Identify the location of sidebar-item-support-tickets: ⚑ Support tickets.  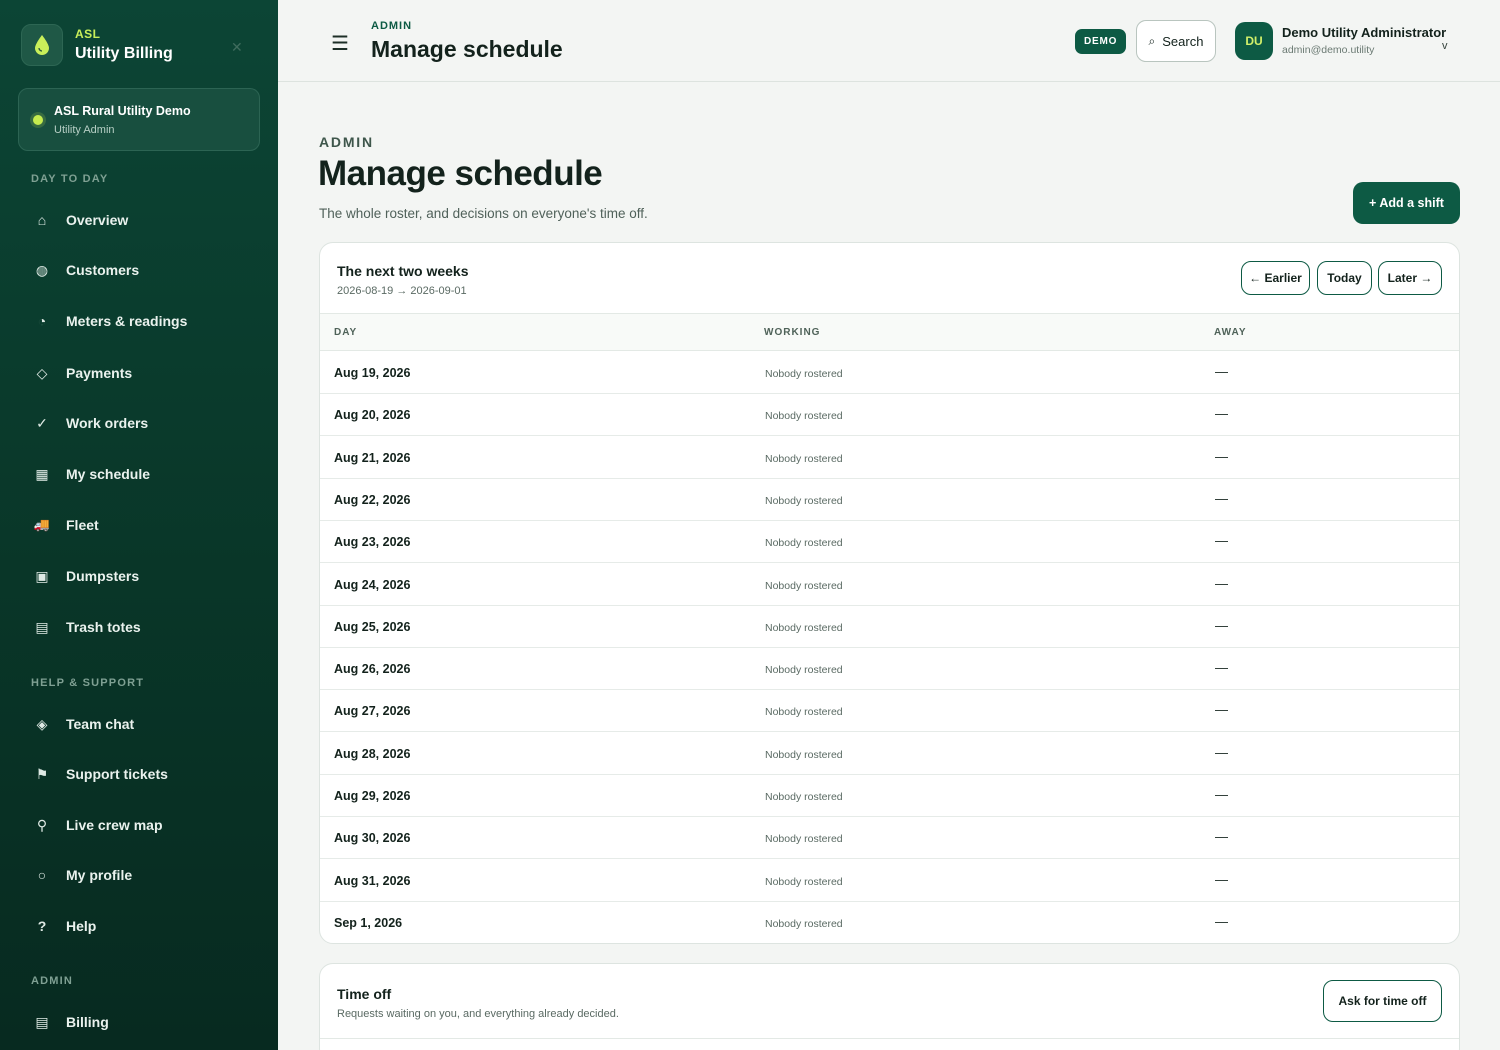
(99, 774).